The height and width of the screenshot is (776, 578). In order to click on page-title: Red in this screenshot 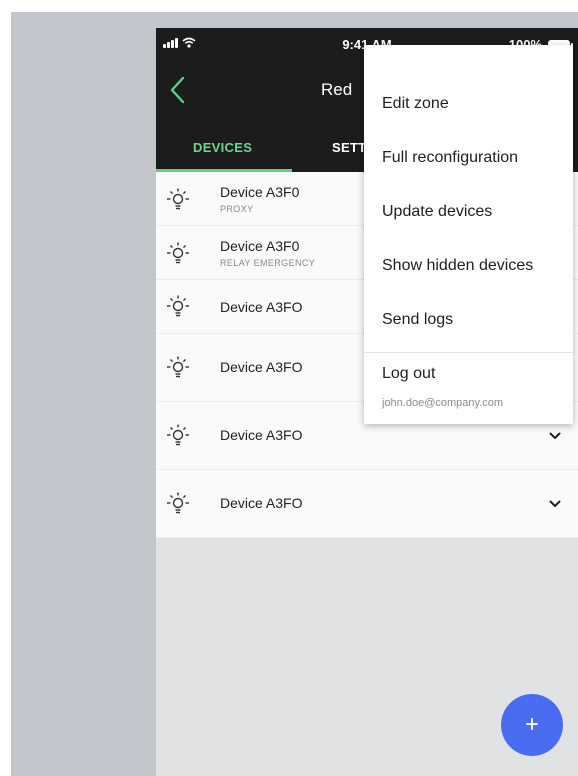, I will do `click(337, 89)`.